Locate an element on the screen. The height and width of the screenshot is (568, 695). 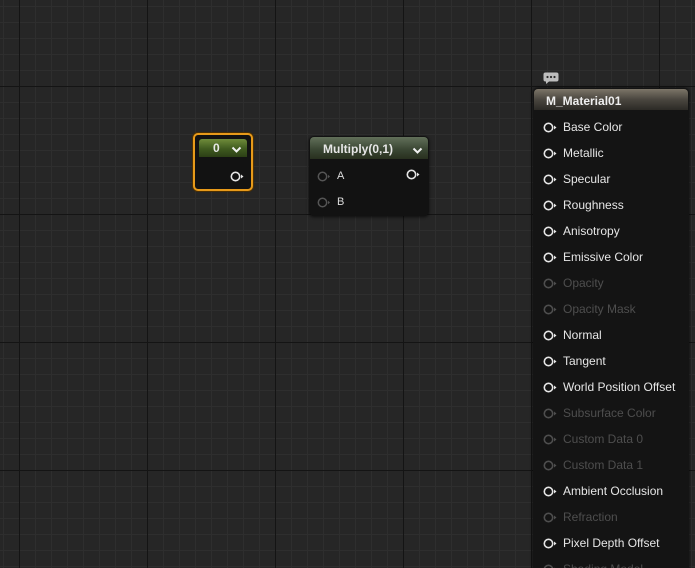
pin-label: Ambient Occlusion is located at coordinates (613, 491).